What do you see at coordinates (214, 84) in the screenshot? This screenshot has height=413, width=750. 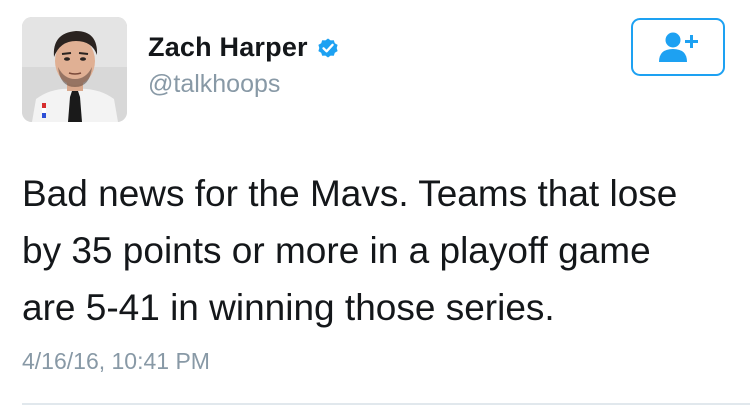 I see `user-handle: @talkhoops` at bounding box center [214, 84].